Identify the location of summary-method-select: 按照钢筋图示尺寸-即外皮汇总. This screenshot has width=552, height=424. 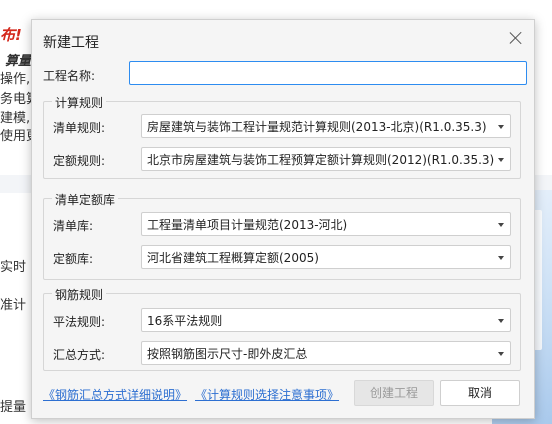
(326, 353).